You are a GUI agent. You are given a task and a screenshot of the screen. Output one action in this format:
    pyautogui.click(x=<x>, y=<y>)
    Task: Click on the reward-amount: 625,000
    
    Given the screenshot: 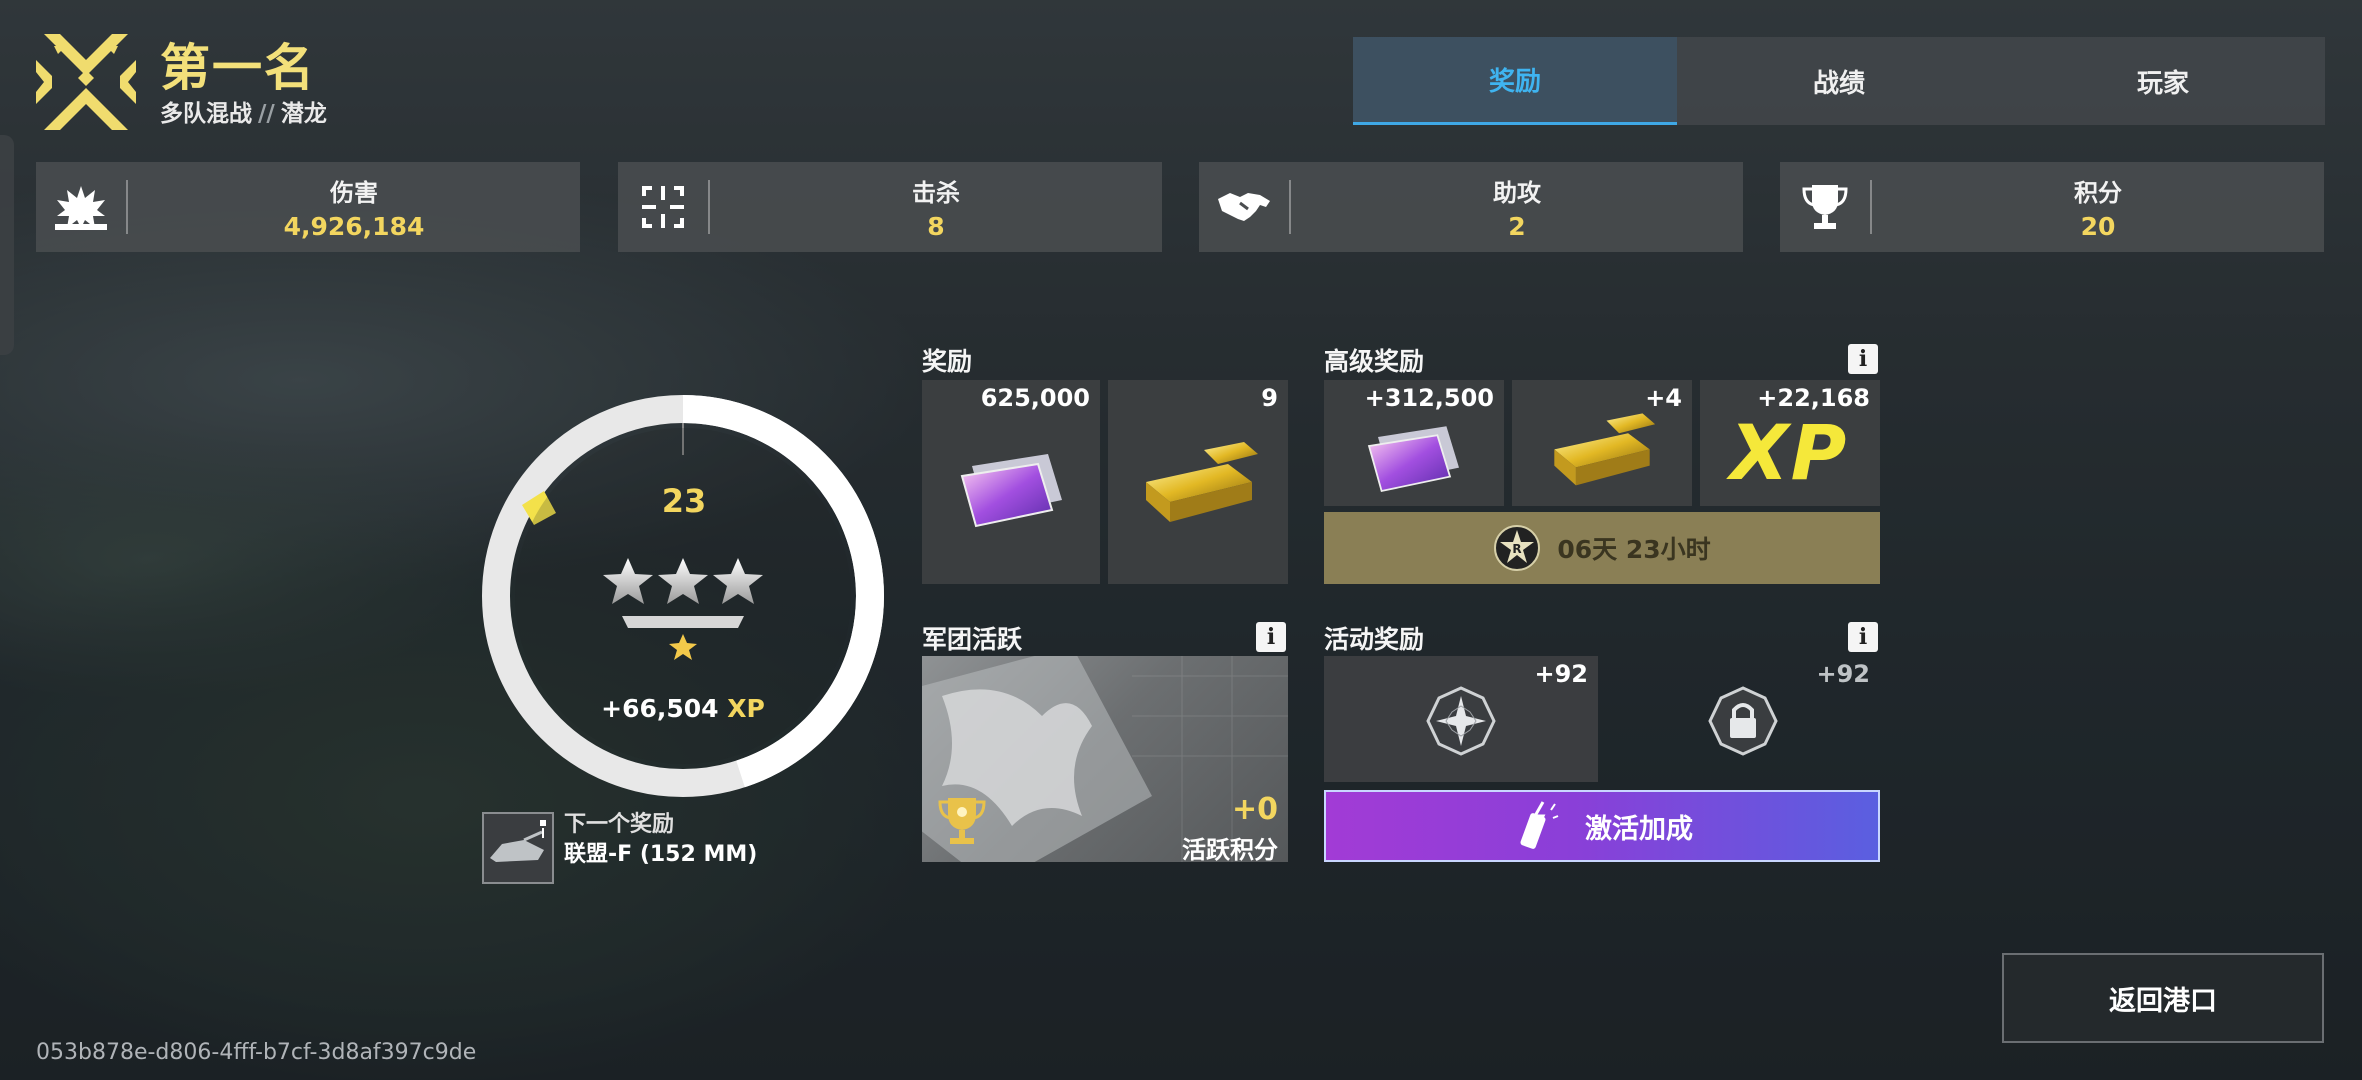 What is the action you would take?
    pyautogui.click(x=1035, y=398)
    